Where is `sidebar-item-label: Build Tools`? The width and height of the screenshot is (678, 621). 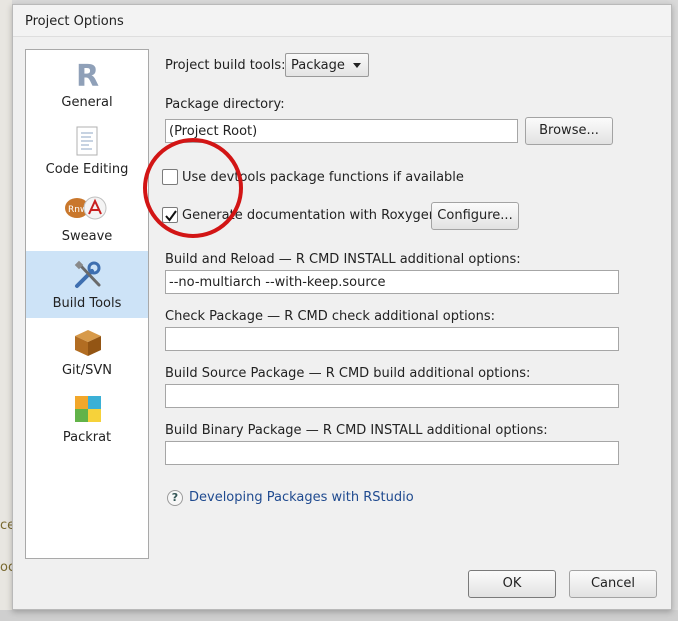 sidebar-item-label: Build Tools is located at coordinates (87, 303).